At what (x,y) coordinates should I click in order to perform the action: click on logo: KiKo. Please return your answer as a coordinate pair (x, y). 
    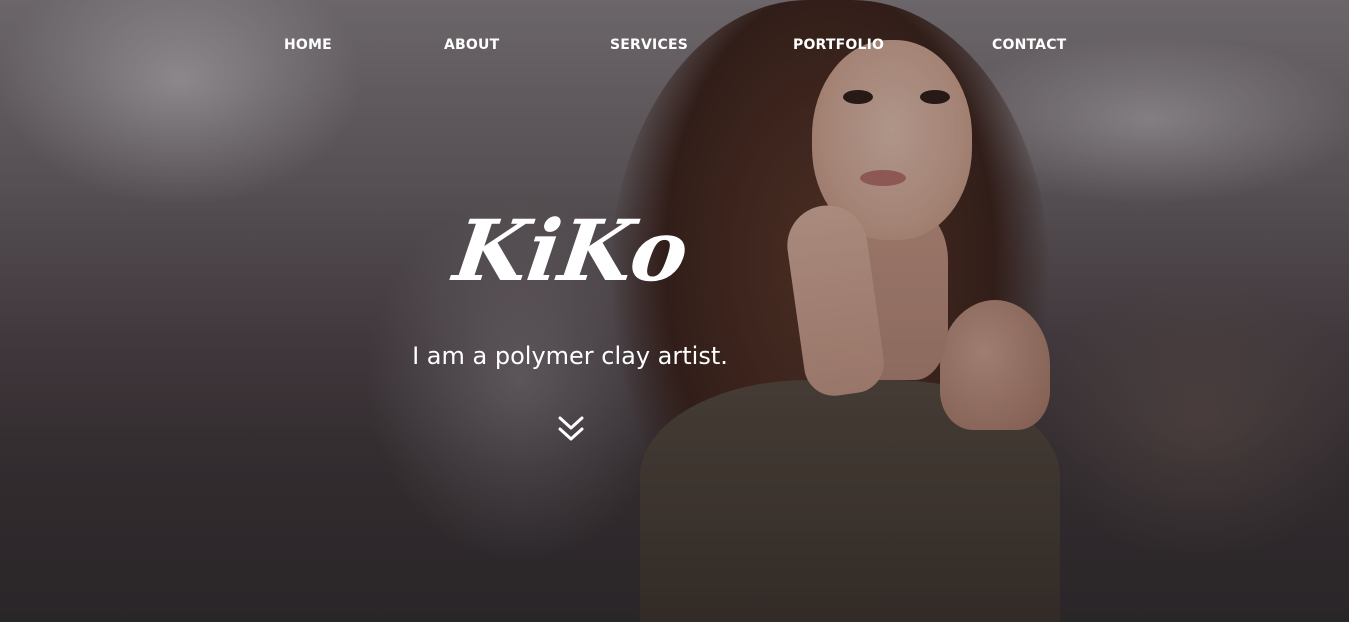
    Looking at the image, I should click on (571, 250).